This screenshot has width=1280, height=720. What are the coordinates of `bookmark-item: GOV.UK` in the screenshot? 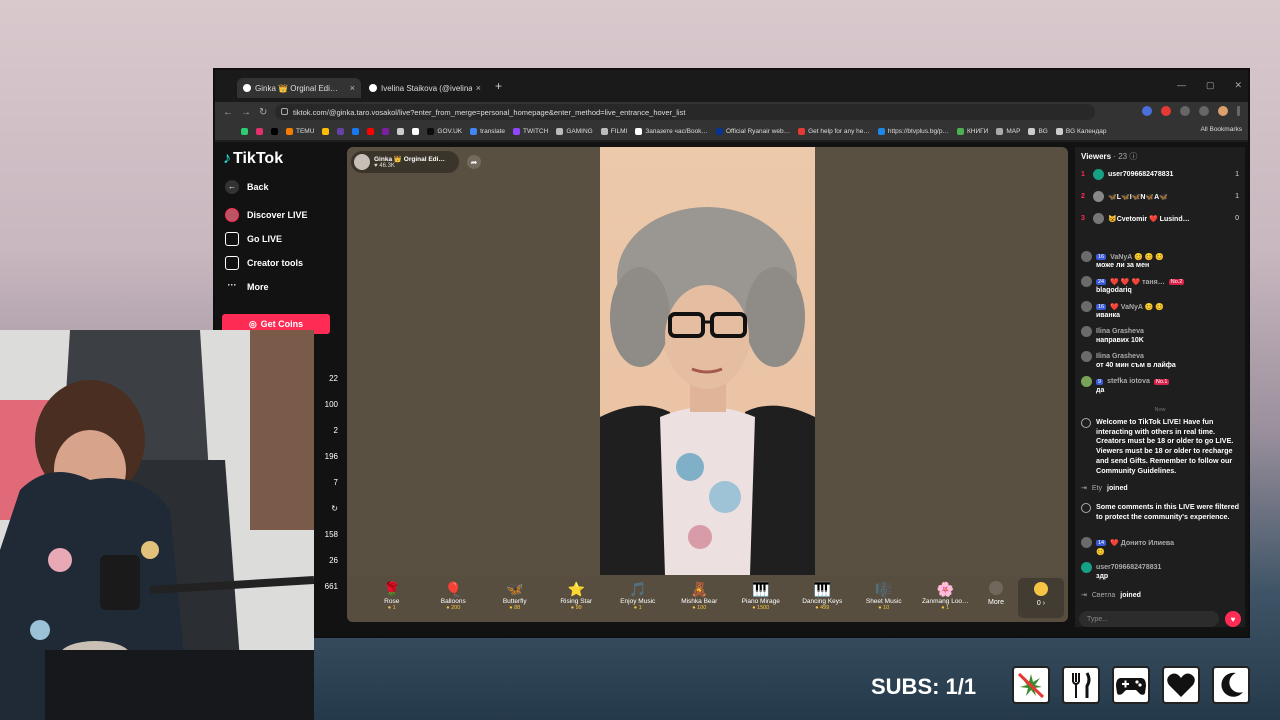 It's located at (444, 131).